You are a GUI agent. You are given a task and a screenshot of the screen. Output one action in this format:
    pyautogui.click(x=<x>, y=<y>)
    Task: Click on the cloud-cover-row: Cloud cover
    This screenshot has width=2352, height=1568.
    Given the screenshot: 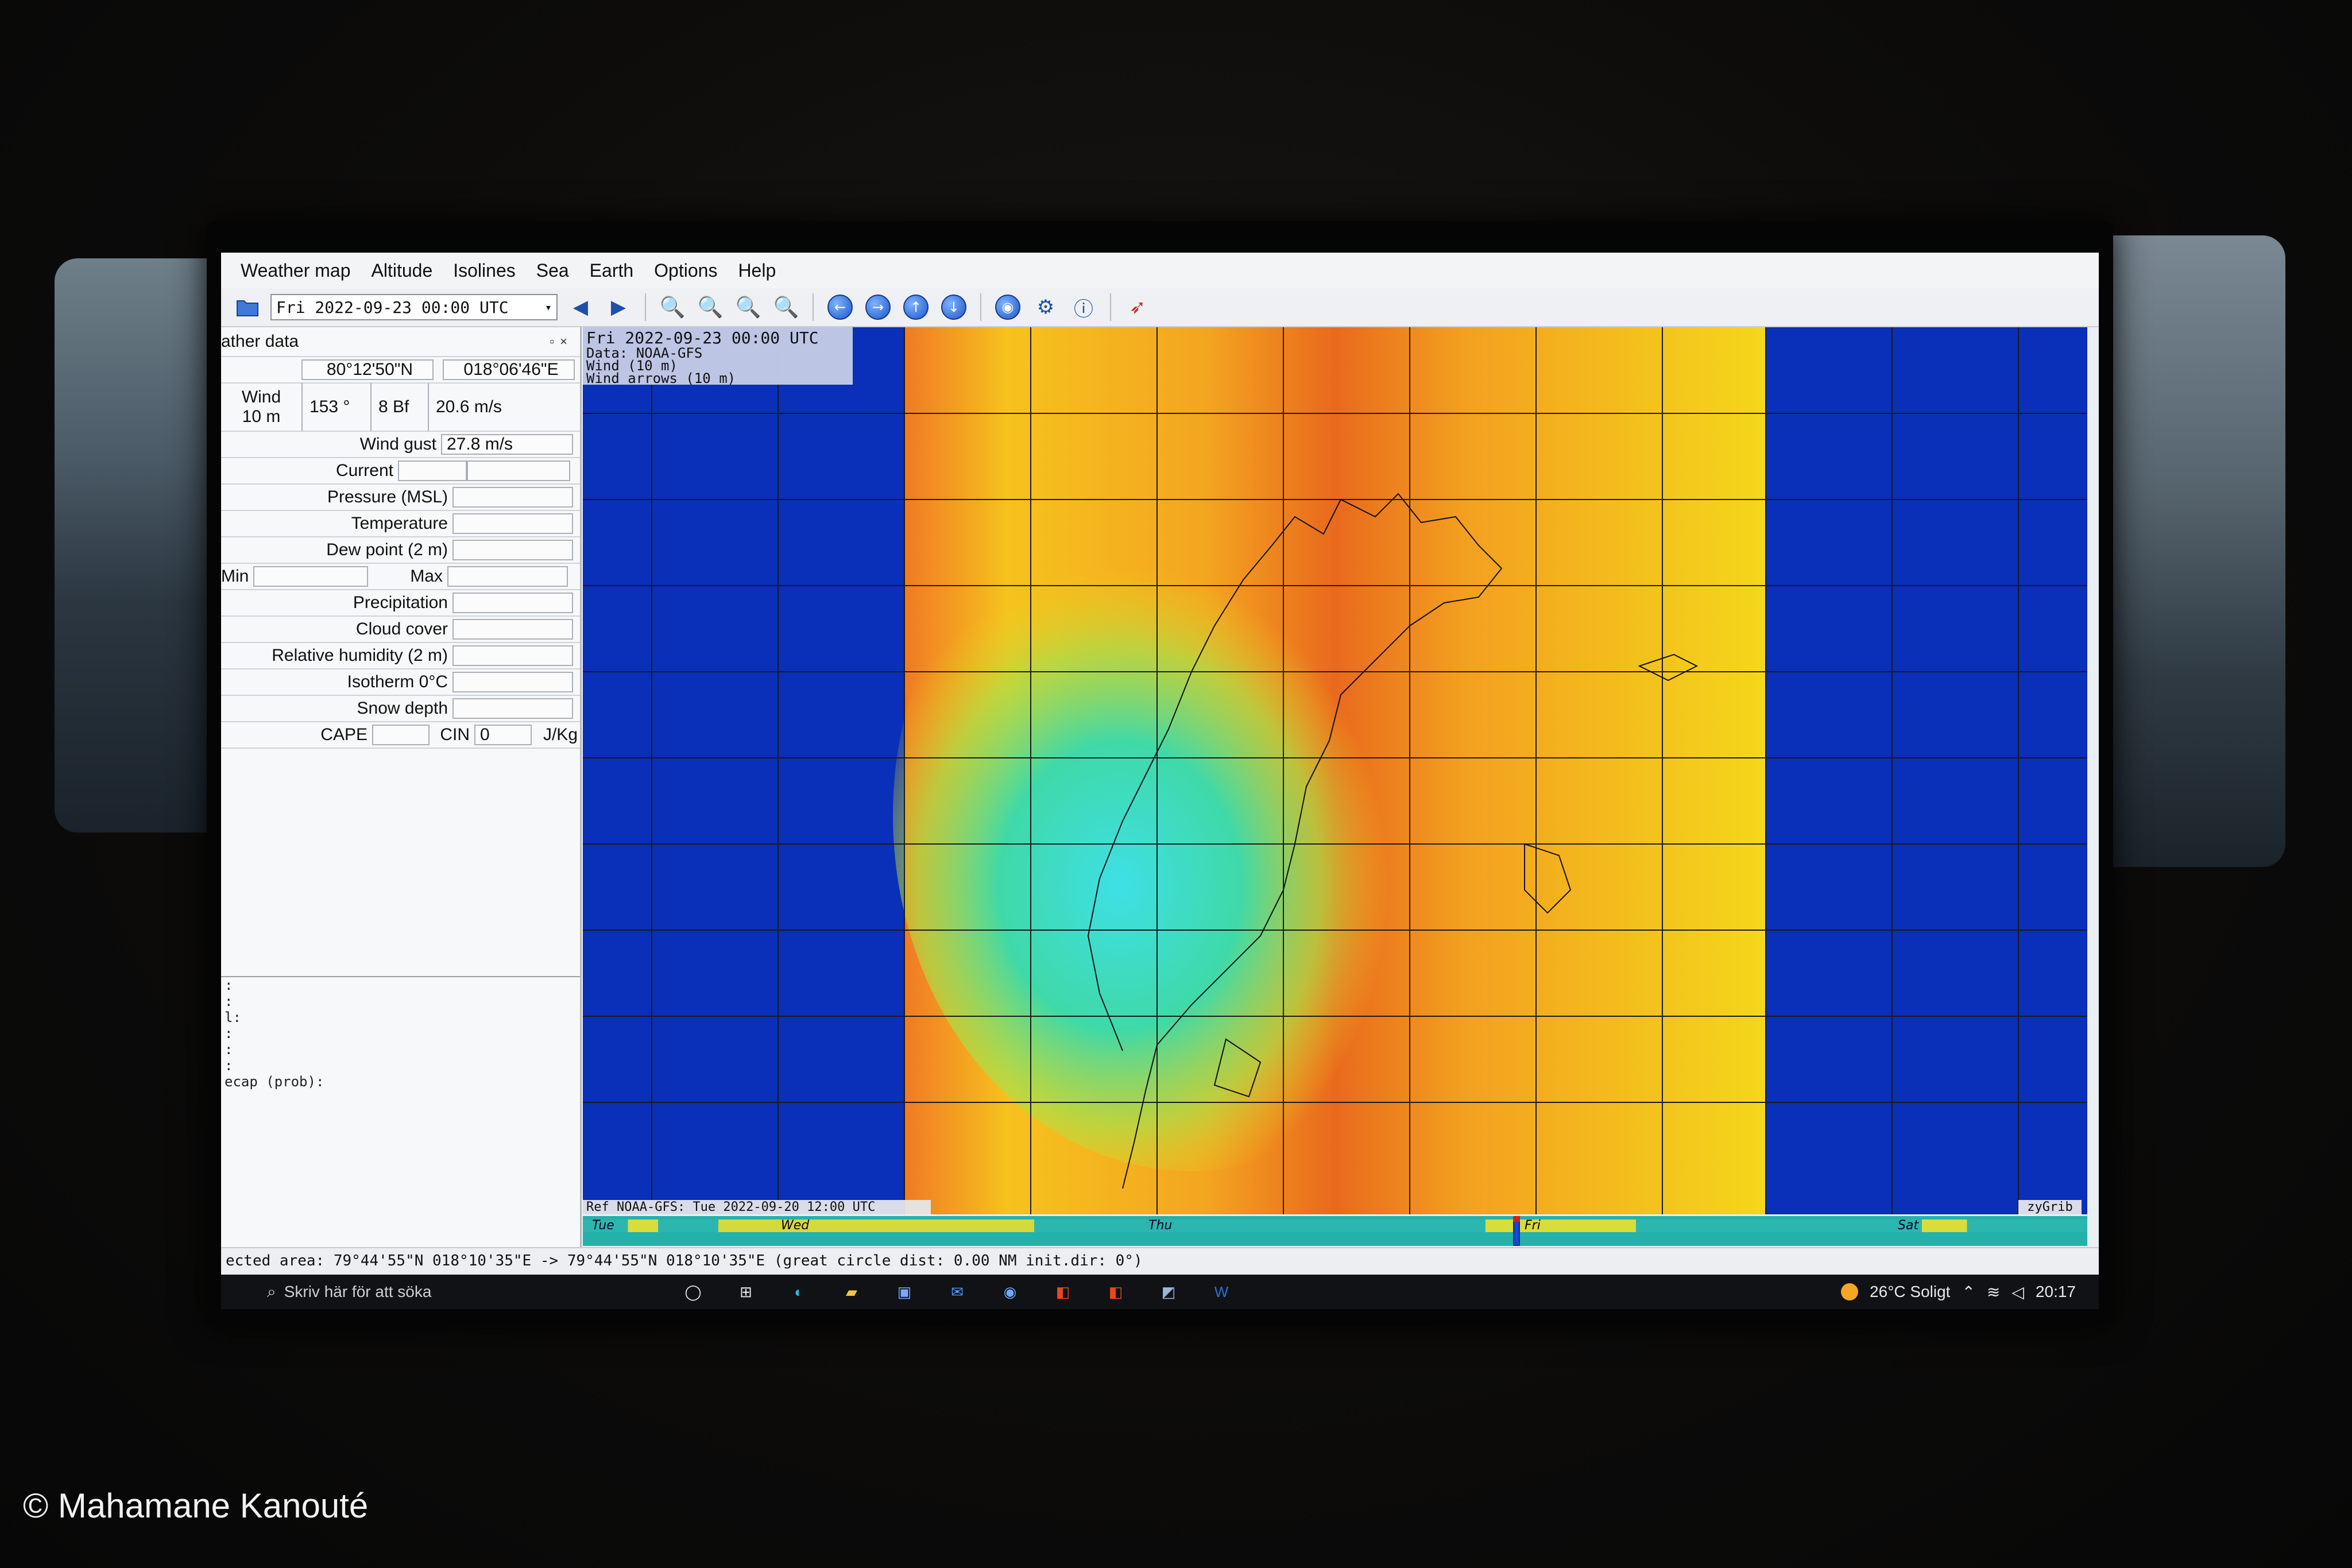 What is the action you would take?
    pyautogui.click(x=400, y=630)
    